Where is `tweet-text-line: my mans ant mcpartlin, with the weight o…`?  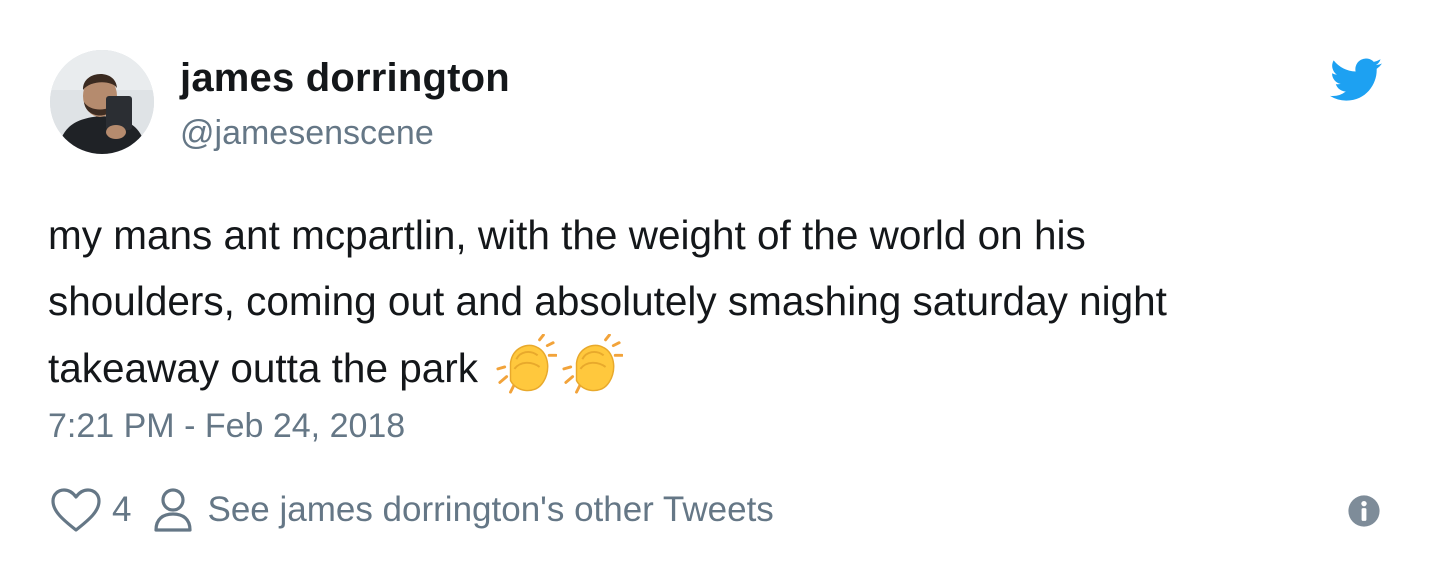
tweet-text-line: my mans ant mcpartlin, with the weight o… is located at coordinates (567, 235).